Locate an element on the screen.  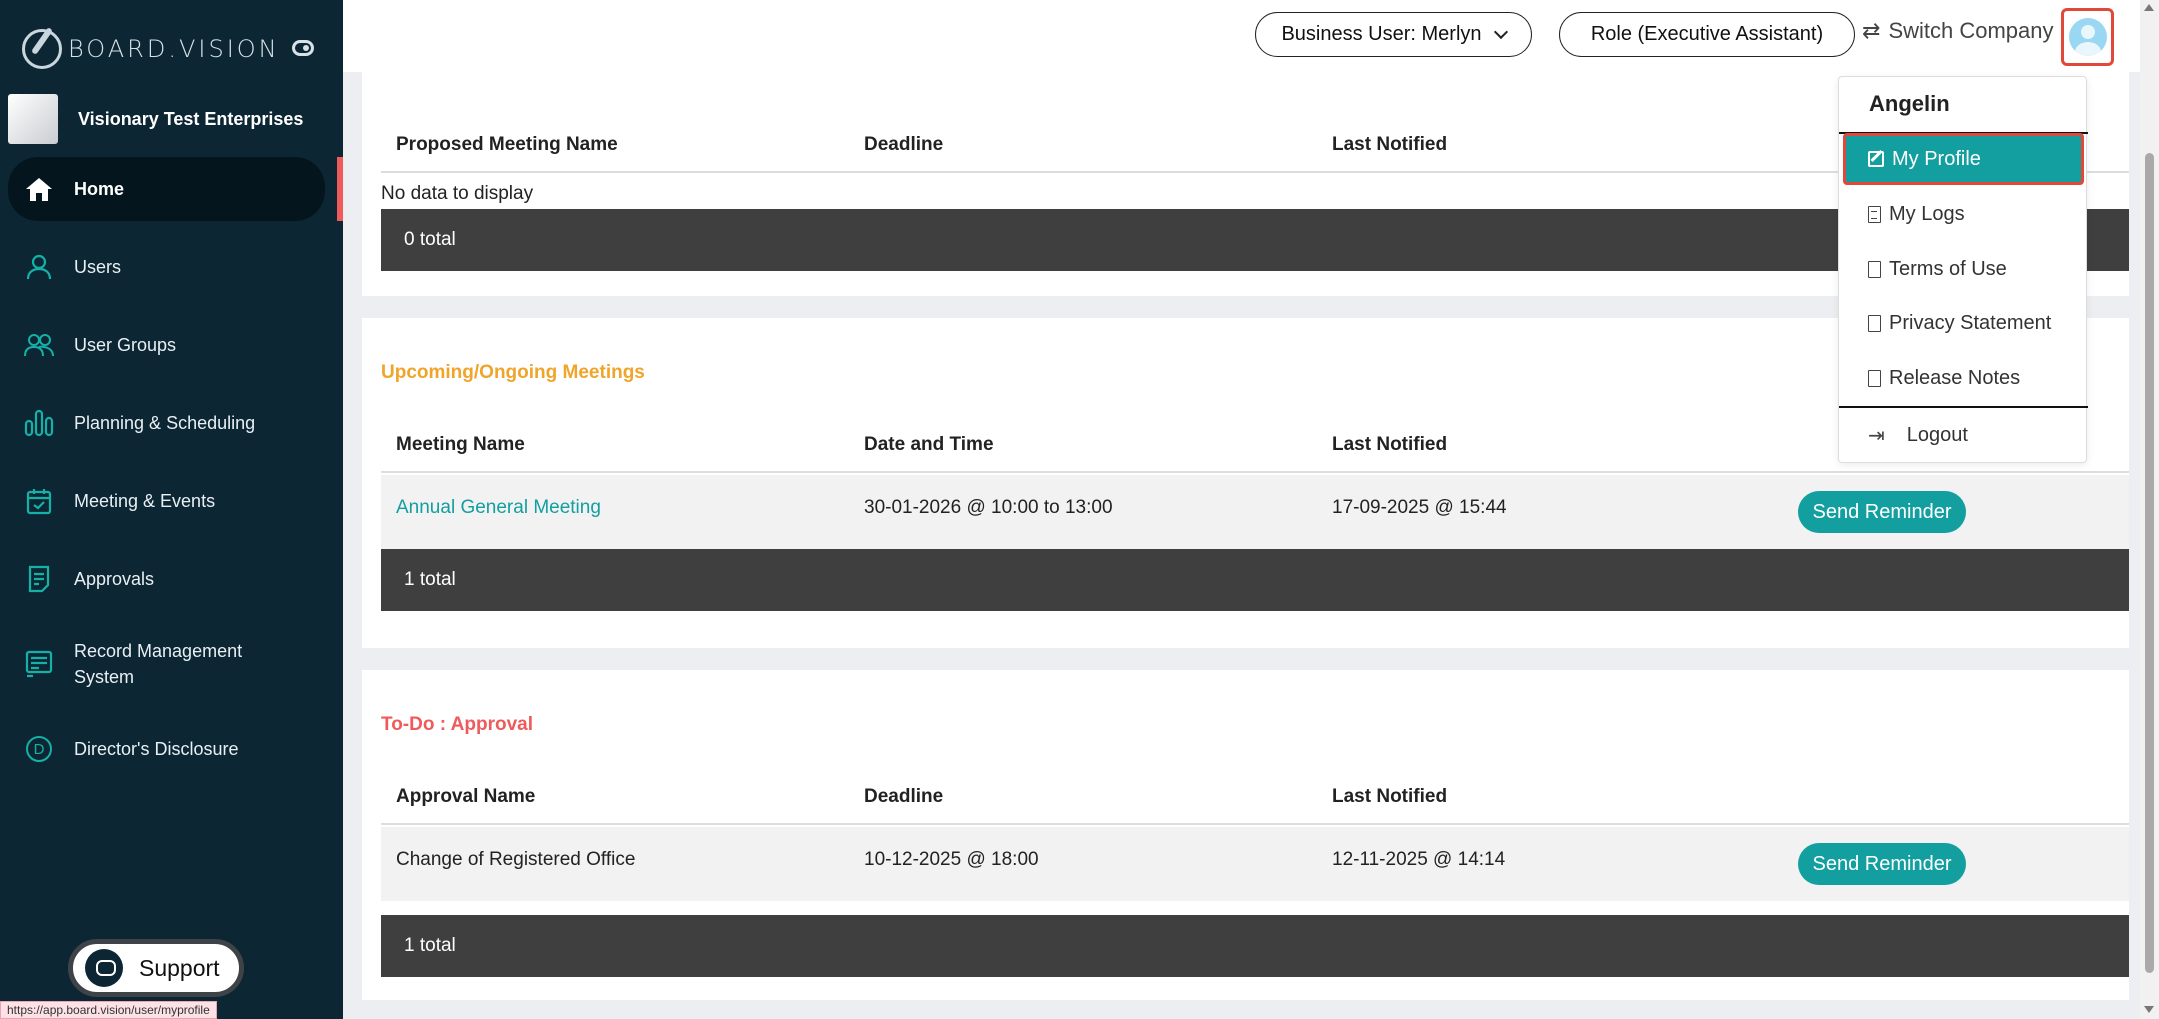
switch-company-button: ⇄ Switch Company is located at coordinates (1958, 31).